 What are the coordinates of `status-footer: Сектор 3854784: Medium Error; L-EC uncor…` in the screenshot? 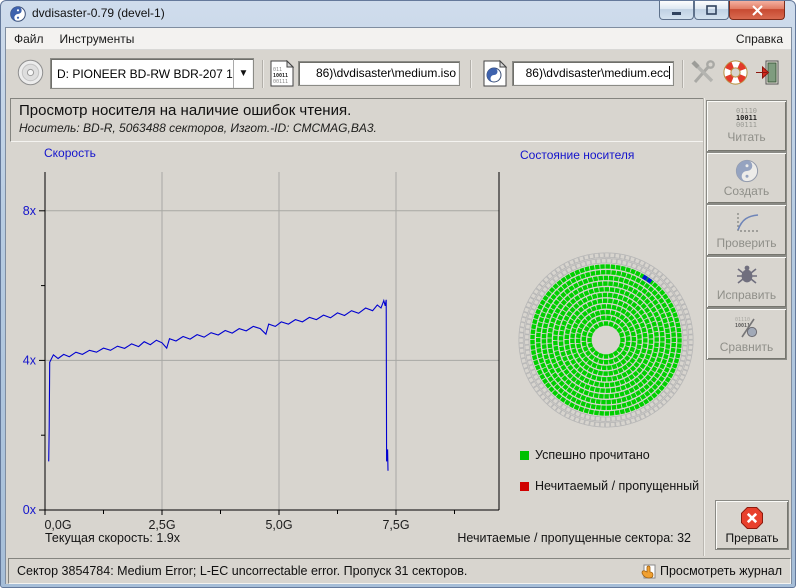 It's located at (399, 571).